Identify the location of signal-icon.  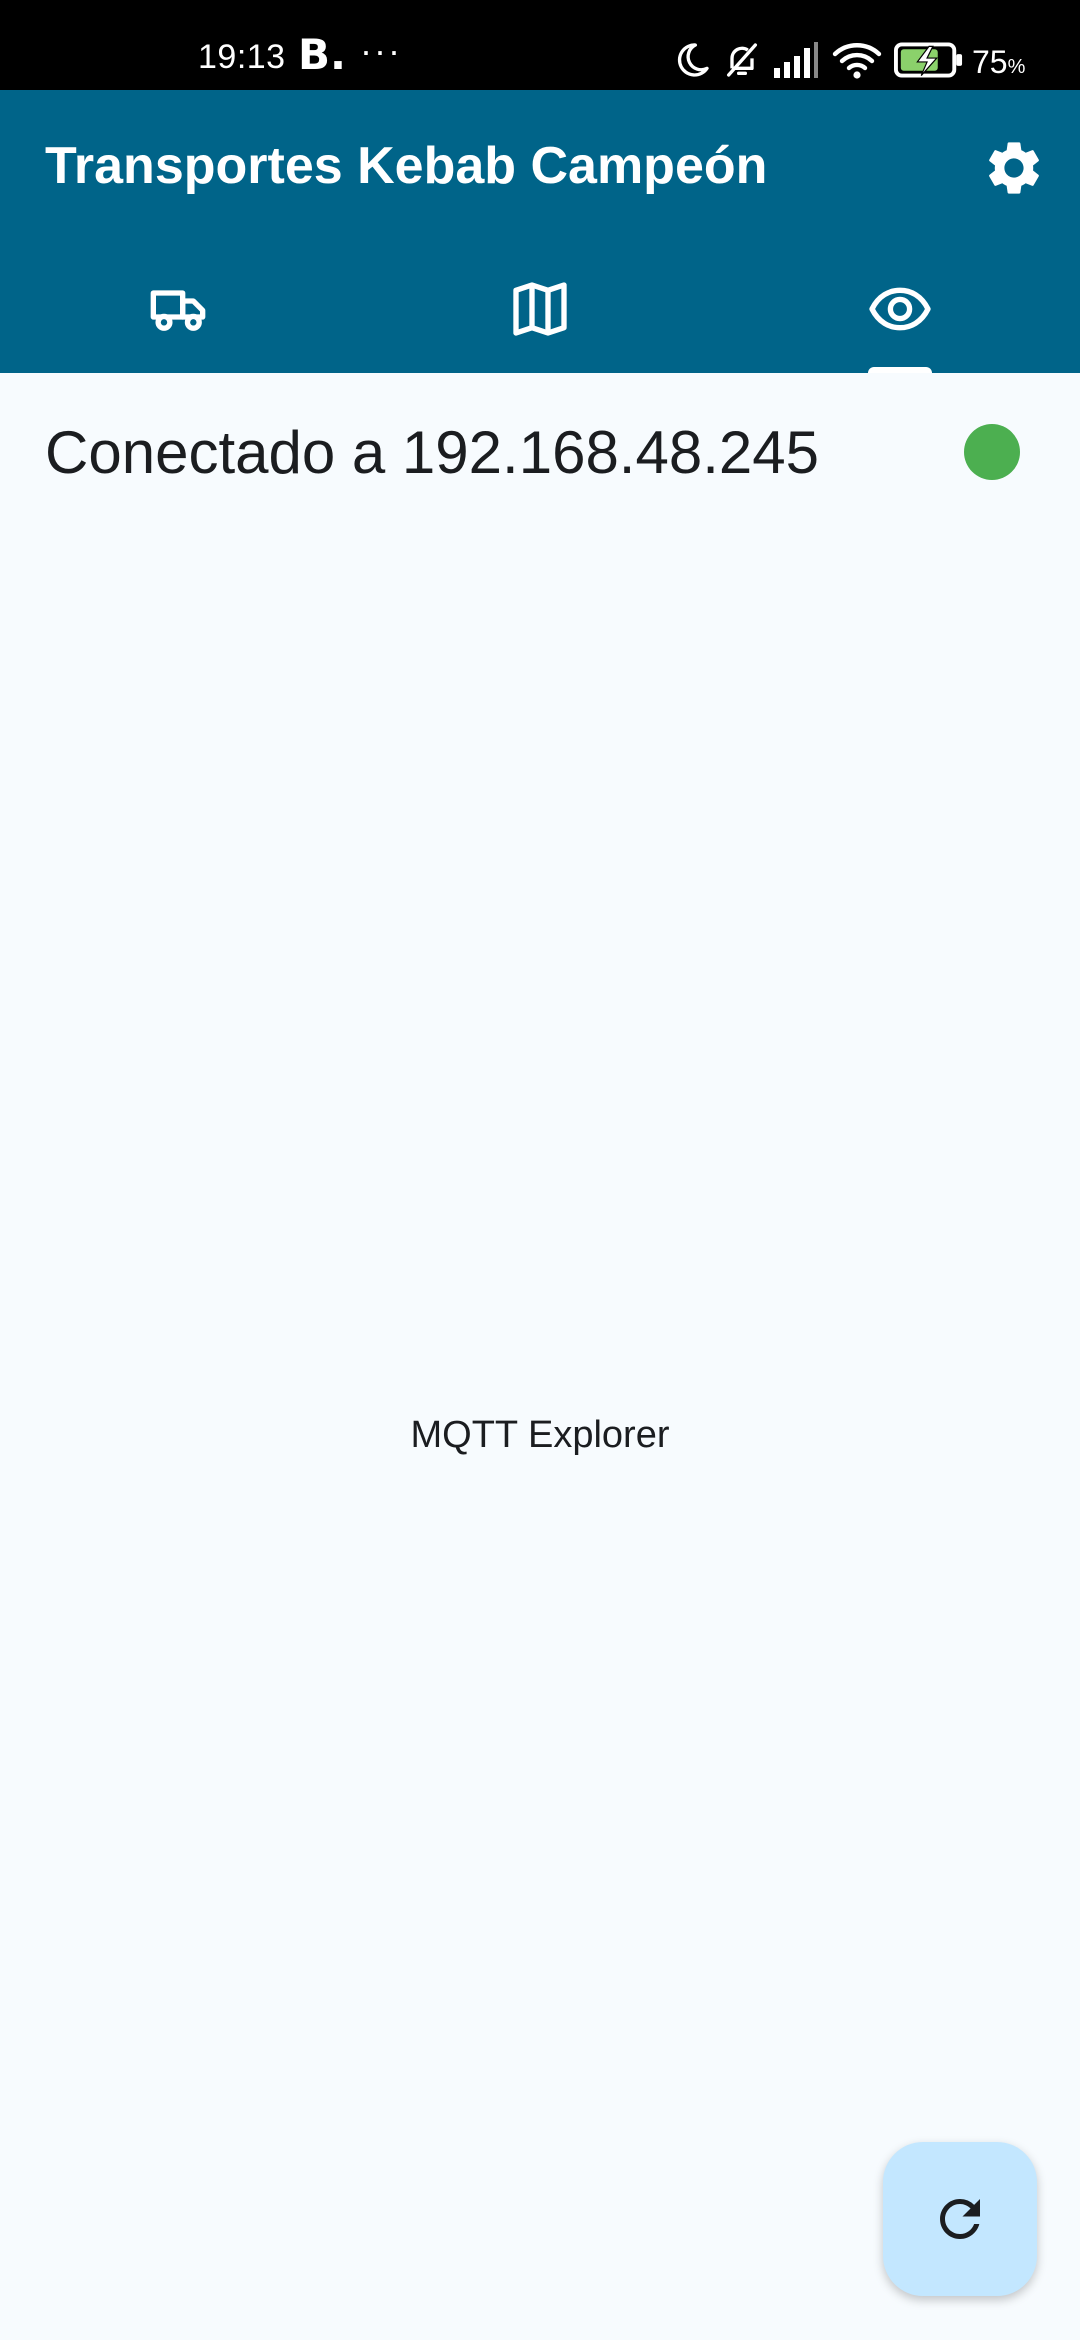
(796, 60).